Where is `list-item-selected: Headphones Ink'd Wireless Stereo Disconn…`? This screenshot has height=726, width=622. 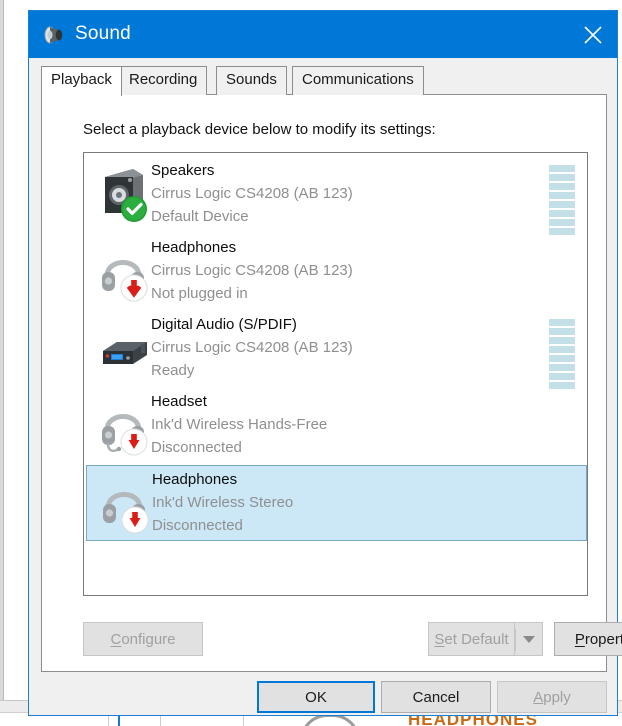
list-item-selected: Headphones Ink'd Wireless Stereo Disconn… is located at coordinates (336, 503).